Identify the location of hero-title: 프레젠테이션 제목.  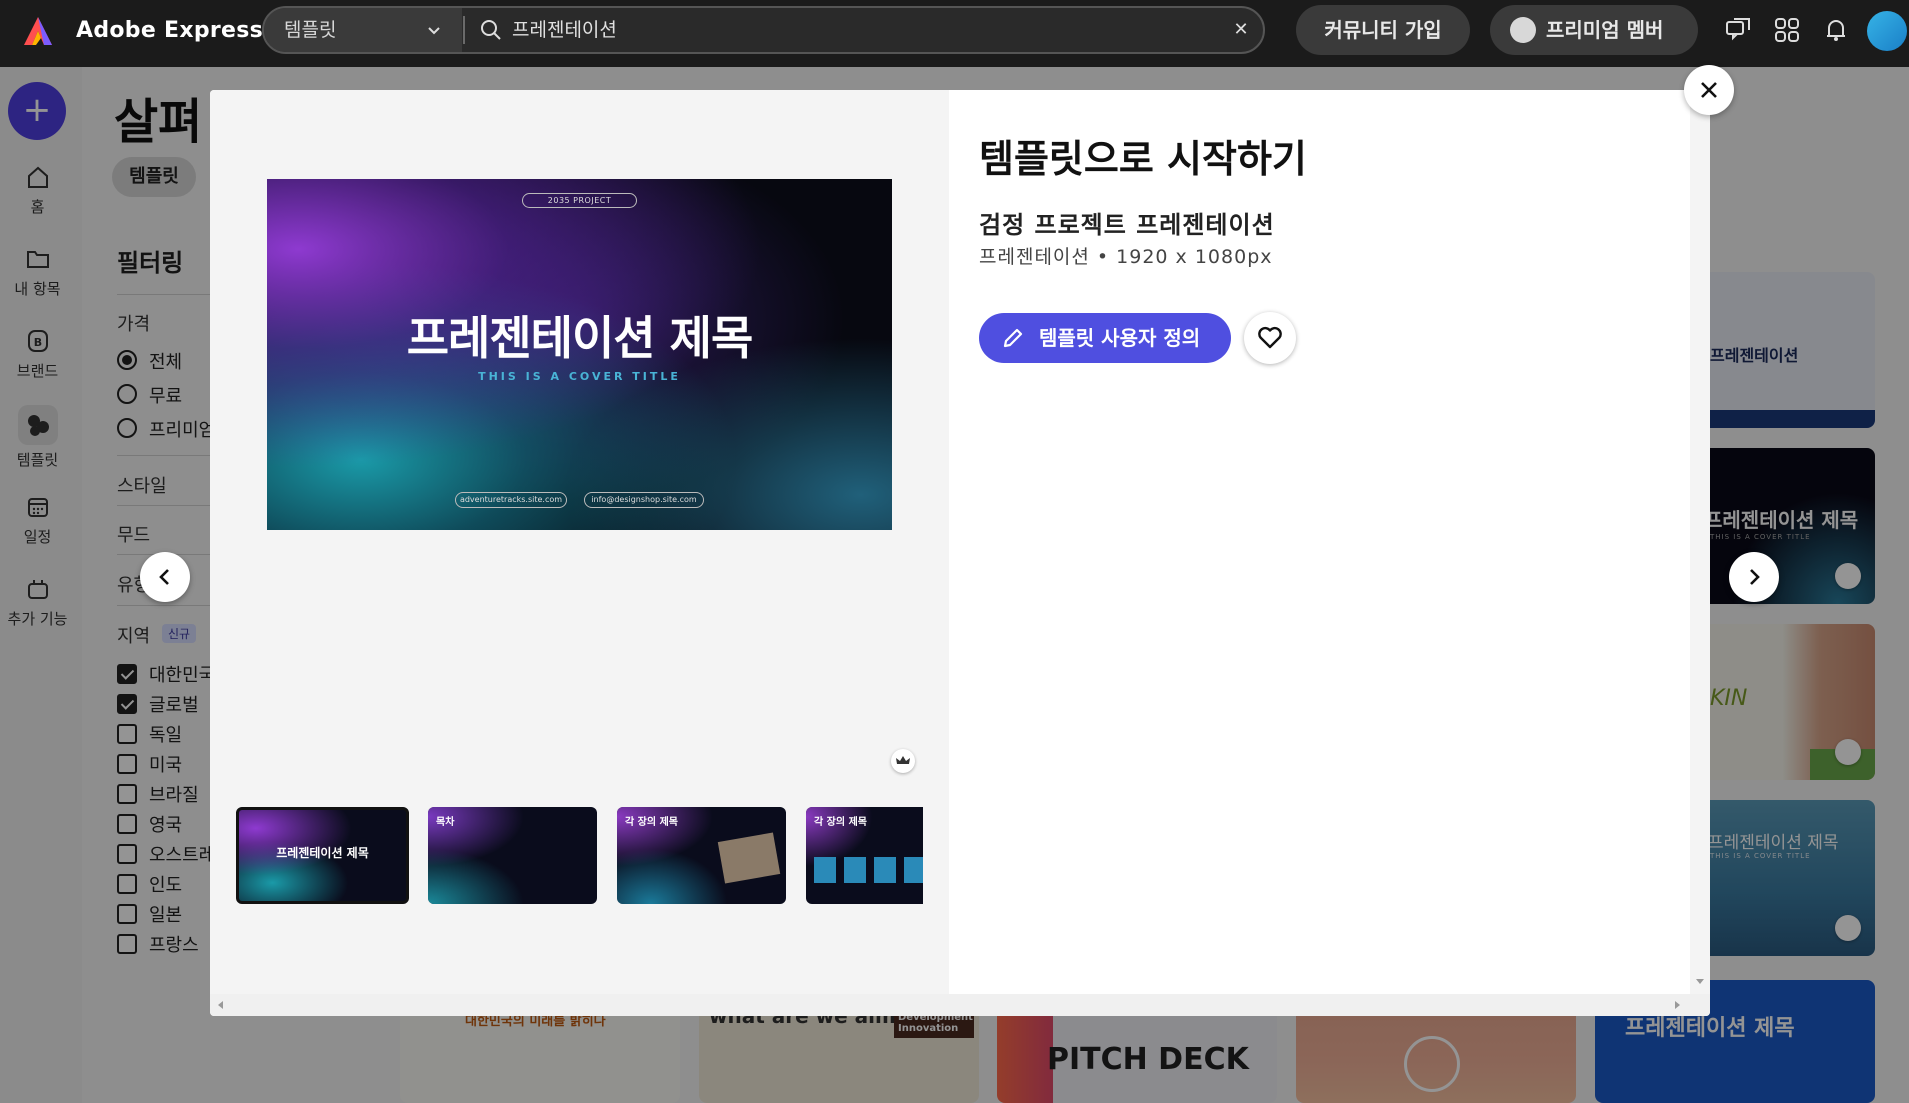
(580, 338).